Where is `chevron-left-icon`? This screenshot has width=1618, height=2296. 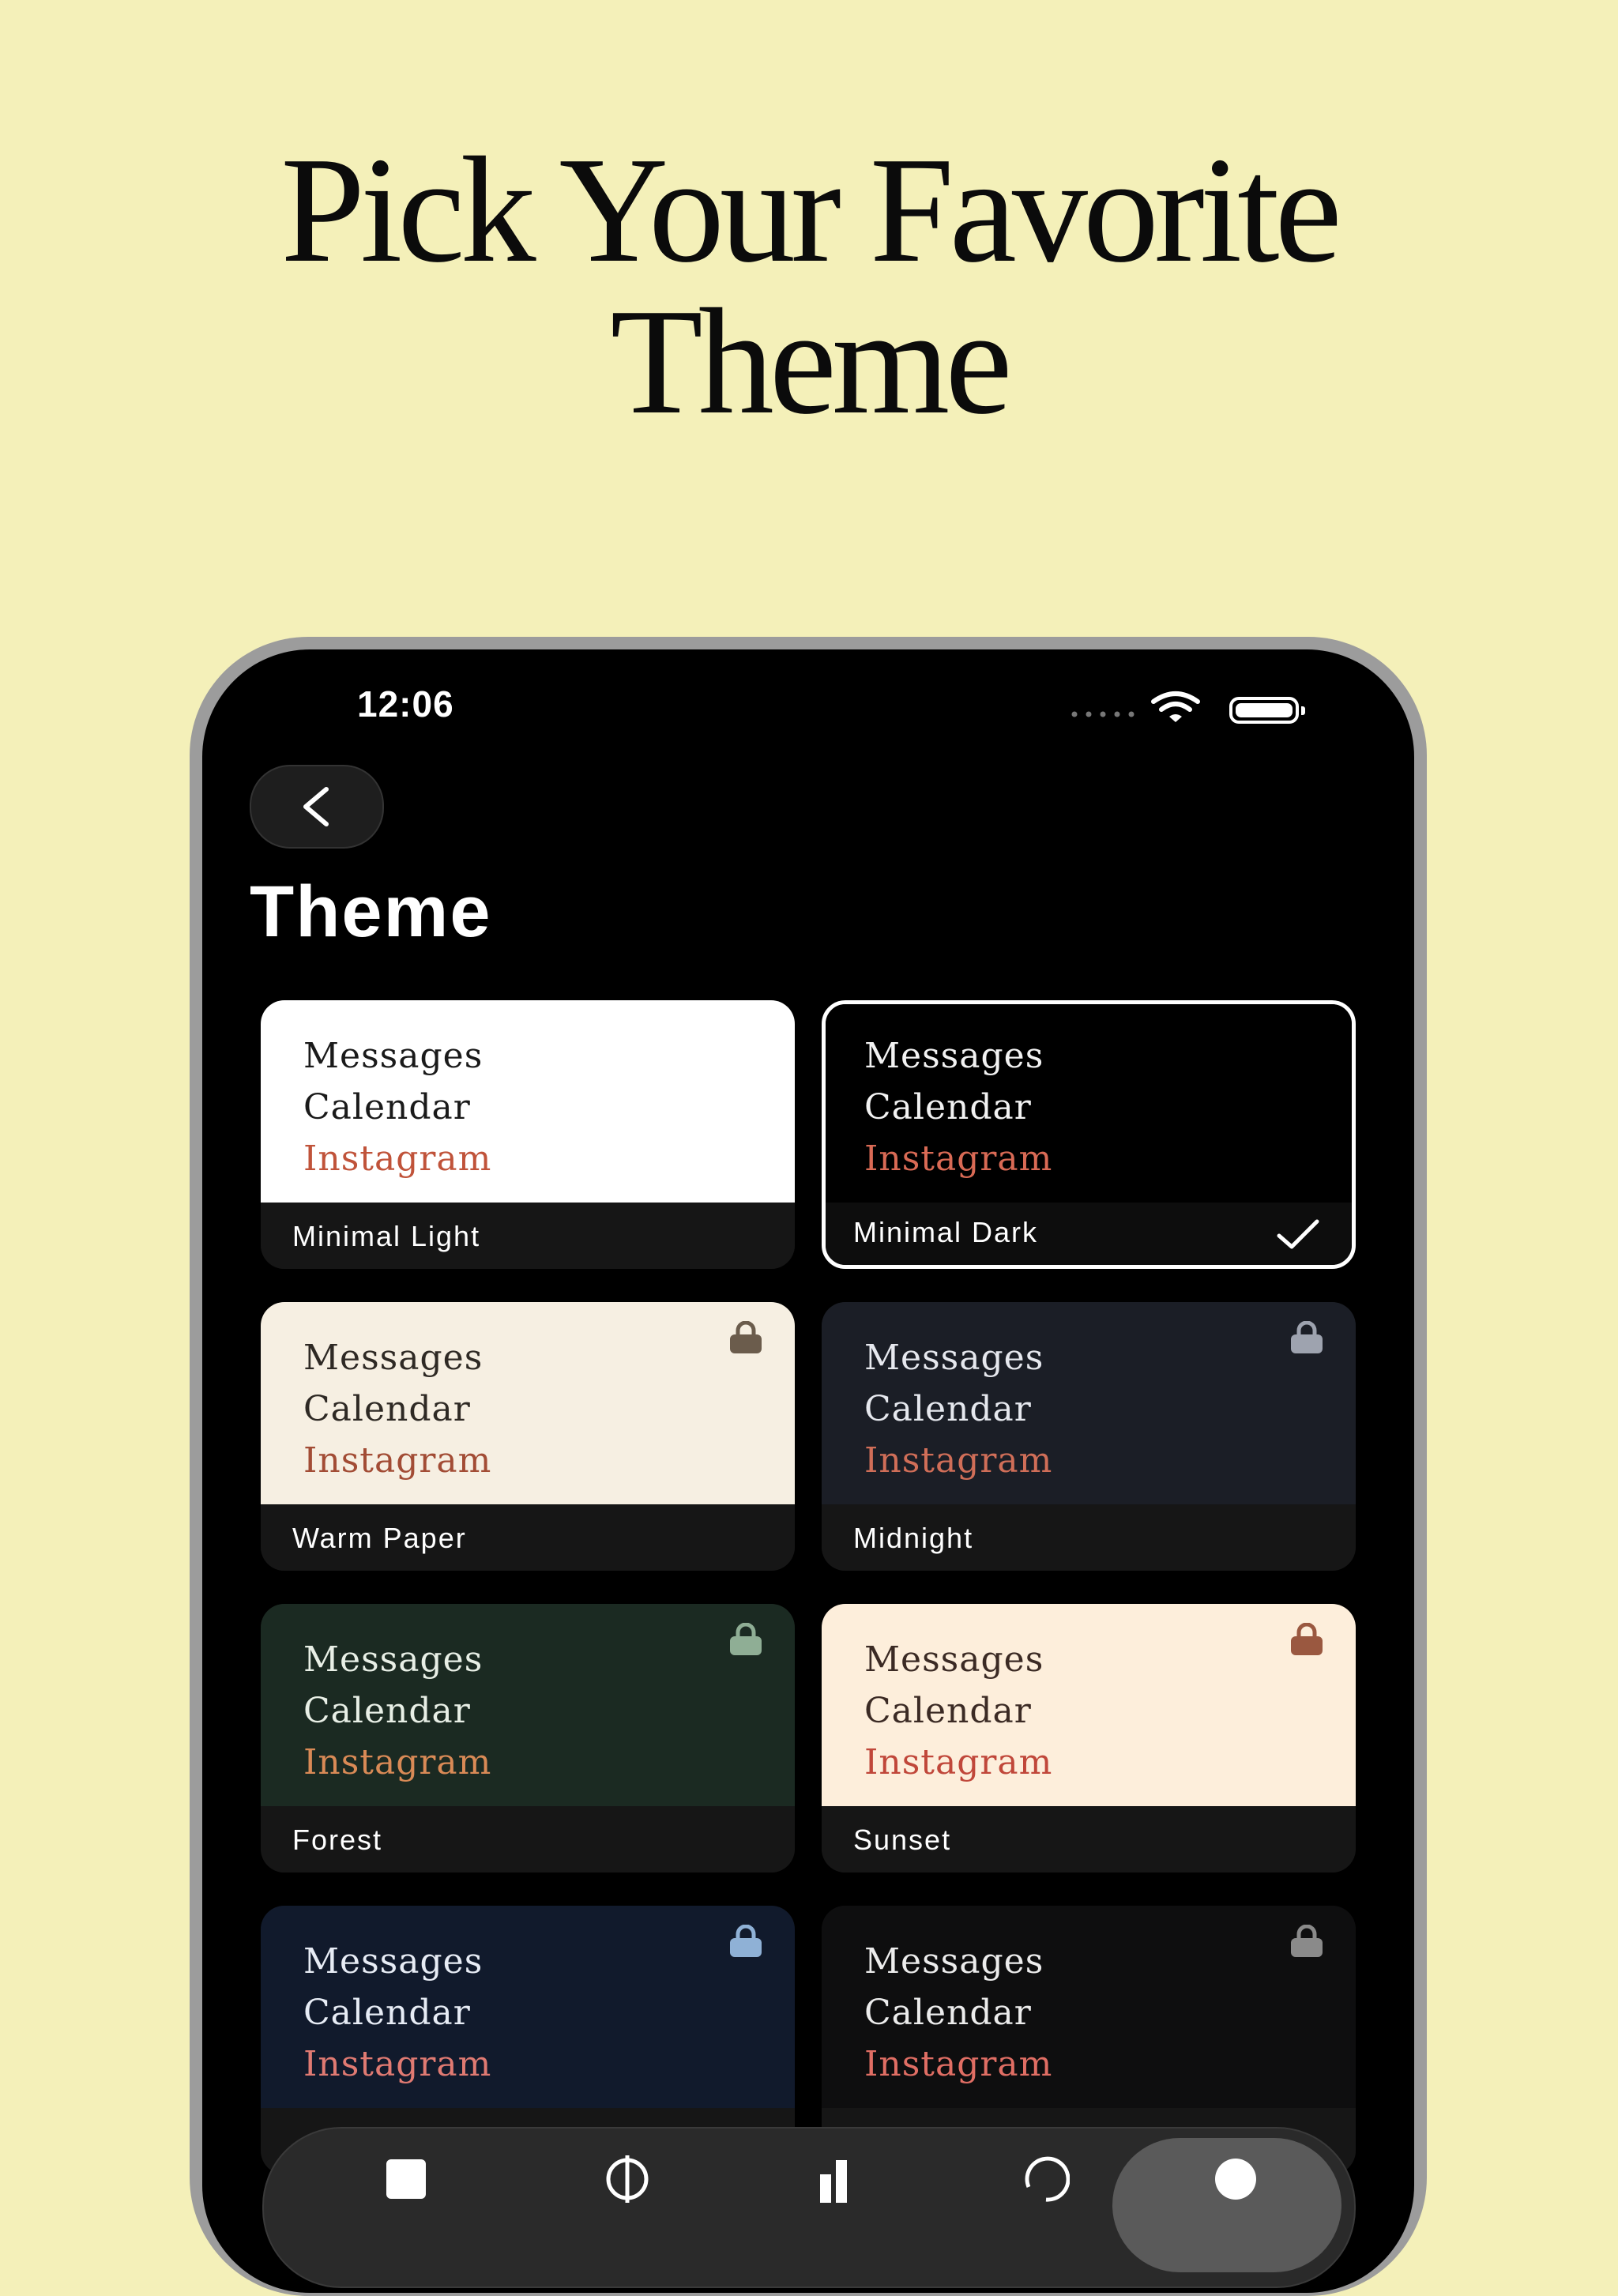
chevron-left-icon is located at coordinates (316, 806).